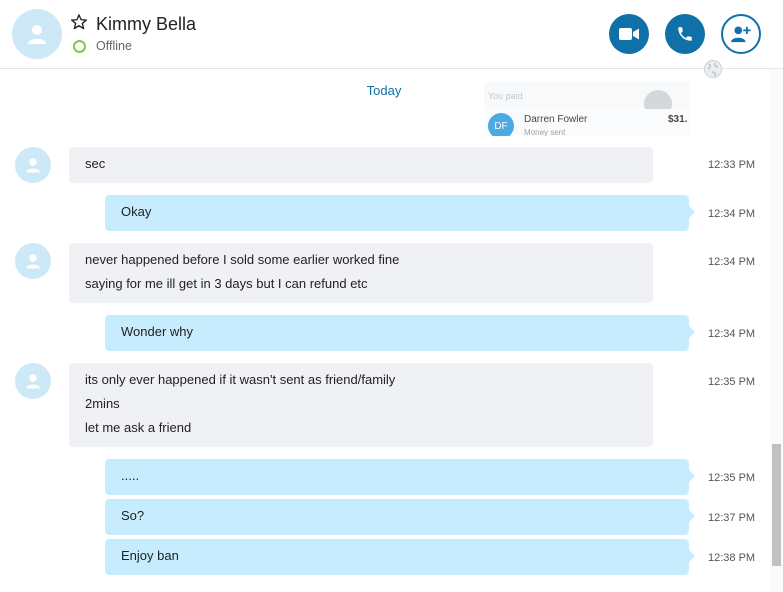 The image size is (783, 592). I want to click on video-camera-icon, so click(629, 34).